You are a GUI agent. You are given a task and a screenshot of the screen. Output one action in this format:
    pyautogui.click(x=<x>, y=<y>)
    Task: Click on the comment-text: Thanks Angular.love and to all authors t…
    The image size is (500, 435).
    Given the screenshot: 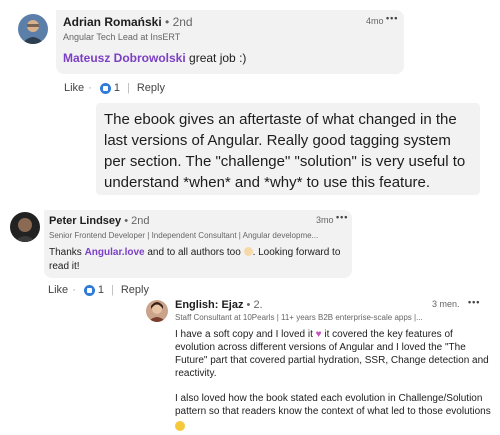 What is the action you would take?
    pyautogui.click(x=198, y=260)
    